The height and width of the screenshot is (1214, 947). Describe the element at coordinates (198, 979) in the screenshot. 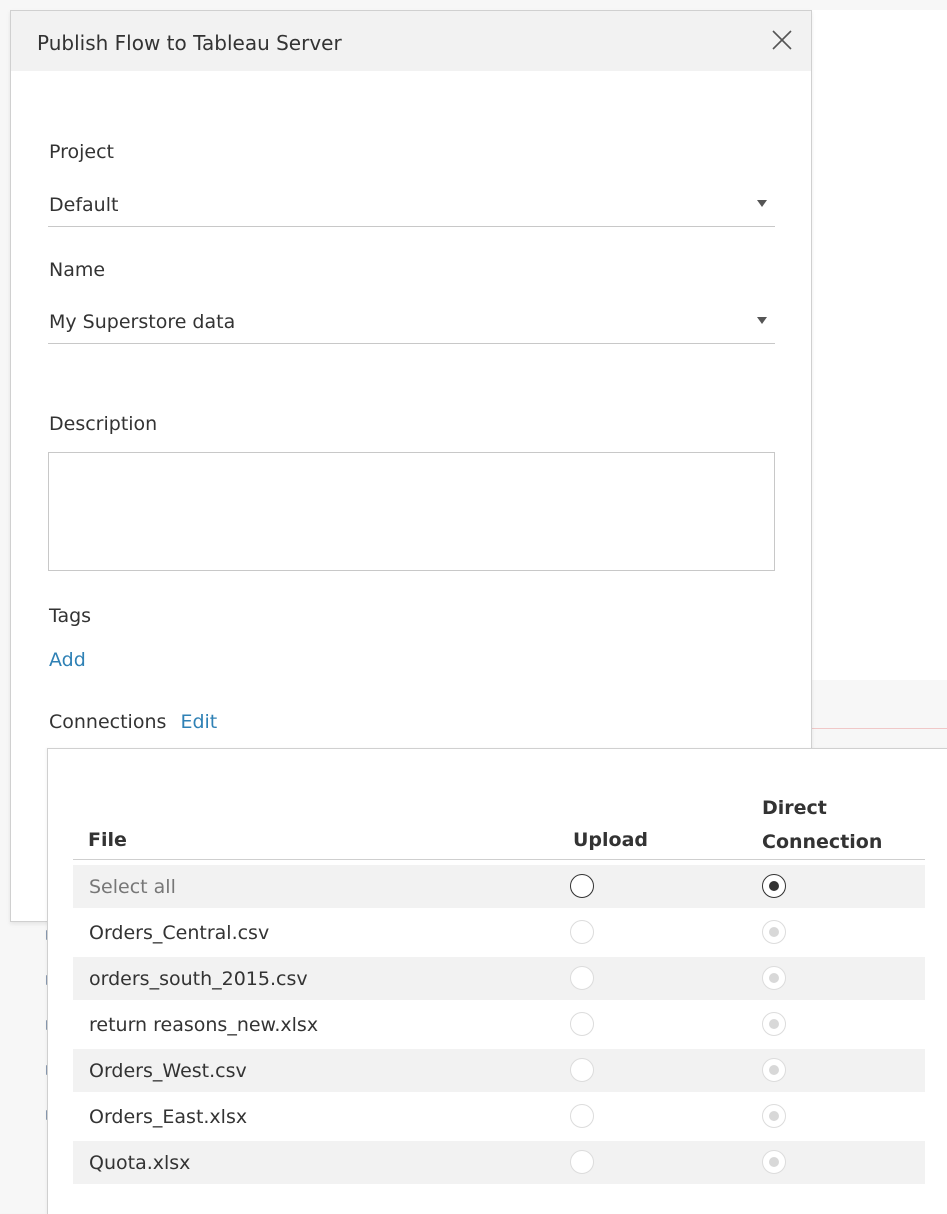

I see `file-name: orders_south_2015.csv` at that location.